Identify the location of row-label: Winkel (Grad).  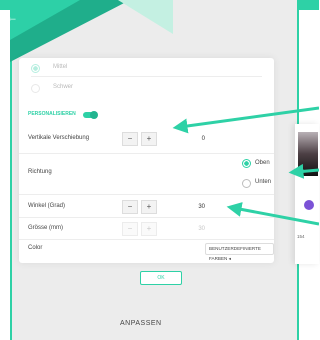
(47, 206).